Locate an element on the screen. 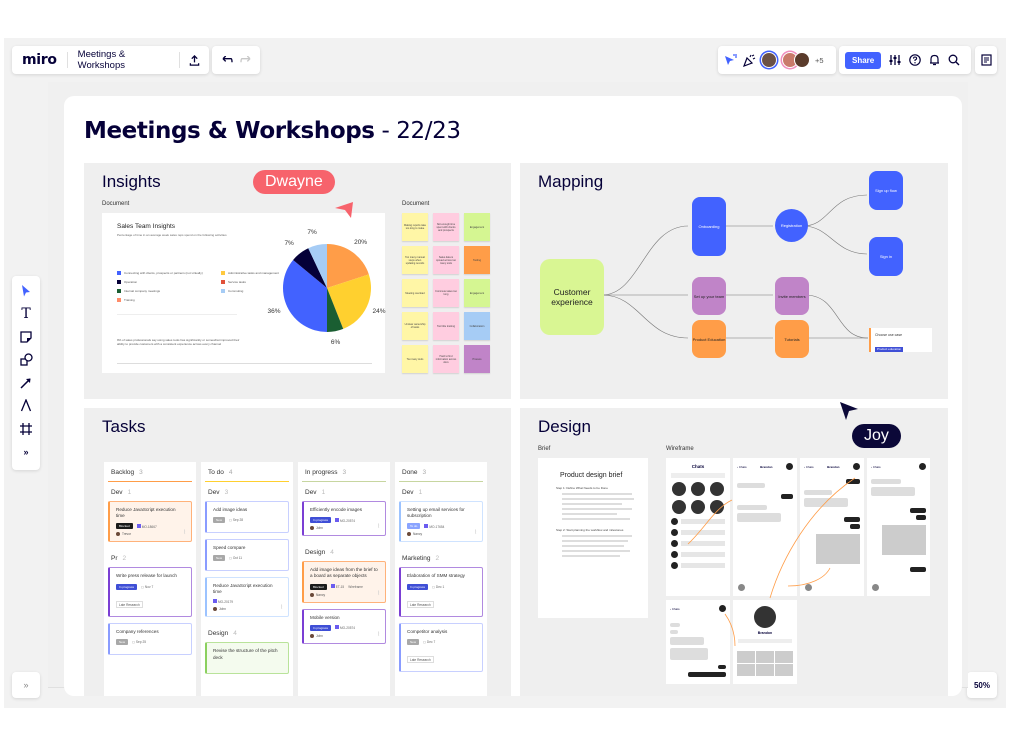 This screenshot has width=1010, height=746. sticky-note: Meeting overload is located at coordinates (415, 293).